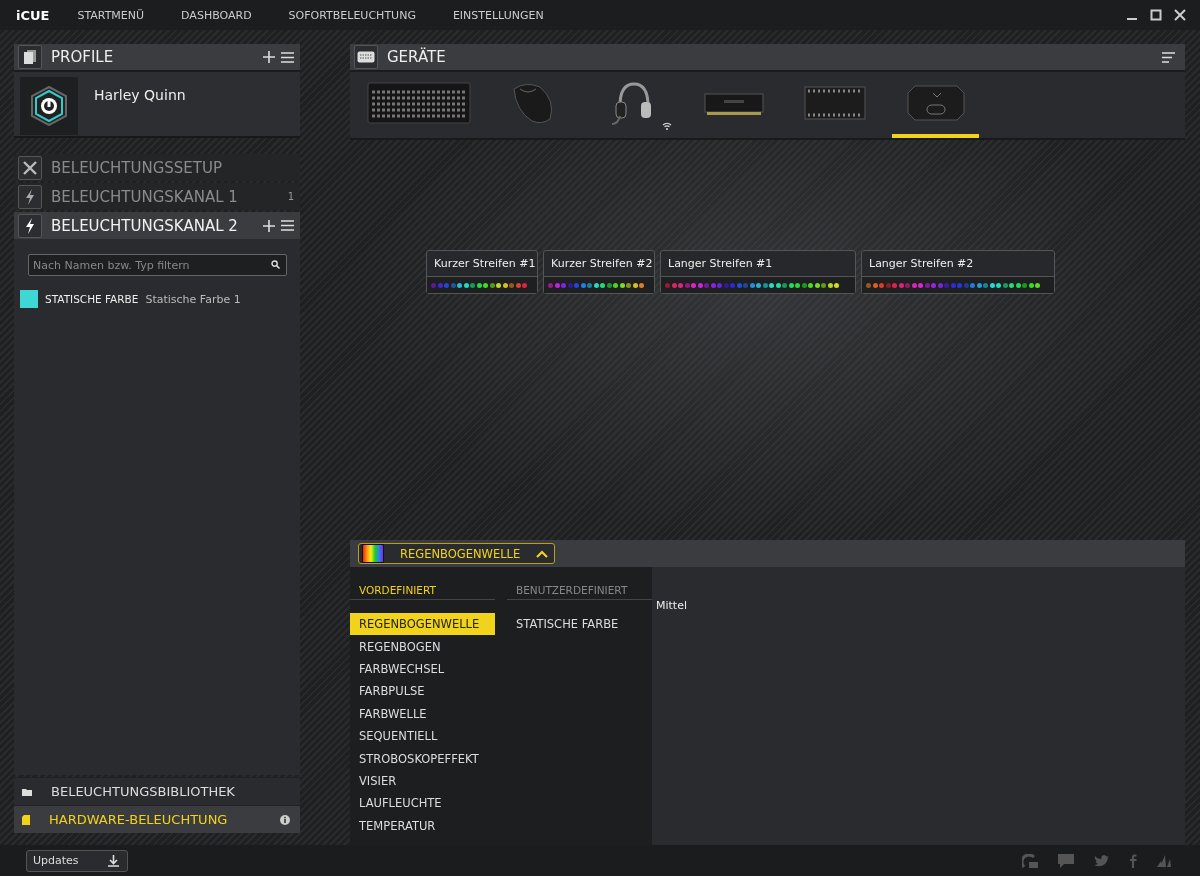 This screenshot has height=876, width=1200. I want to click on profiles-icon, so click(30, 57).